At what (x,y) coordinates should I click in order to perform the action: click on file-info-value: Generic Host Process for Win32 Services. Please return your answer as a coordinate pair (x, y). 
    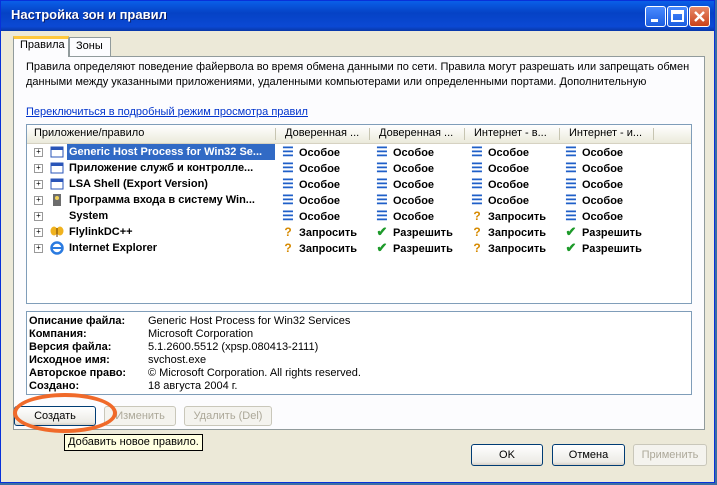
    Looking at the image, I should click on (249, 321).